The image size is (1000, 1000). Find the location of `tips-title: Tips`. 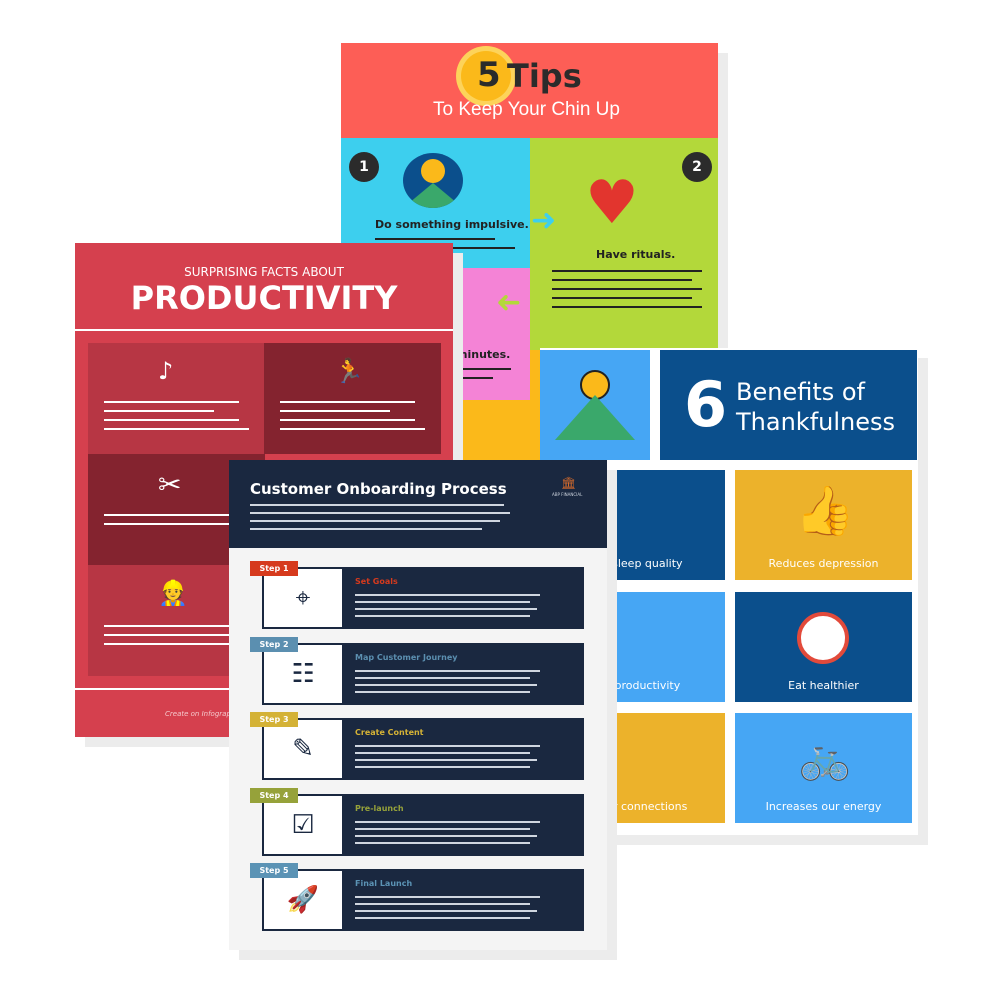

tips-title: Tips is located at coordinates (544, 76).